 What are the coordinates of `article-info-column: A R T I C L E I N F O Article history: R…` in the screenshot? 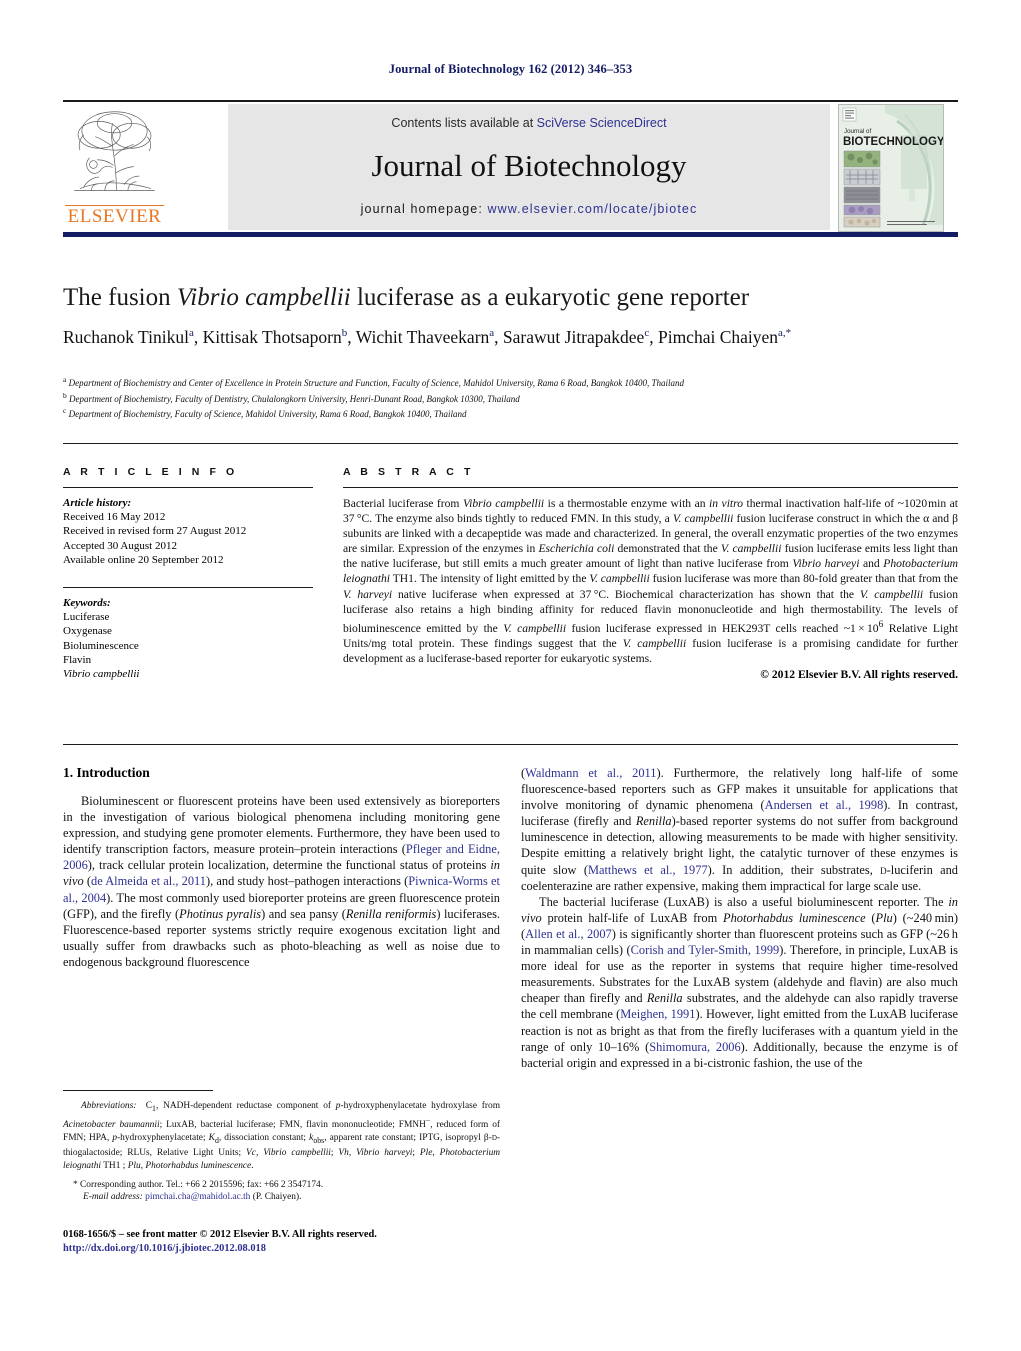 It's located at (188, 573).